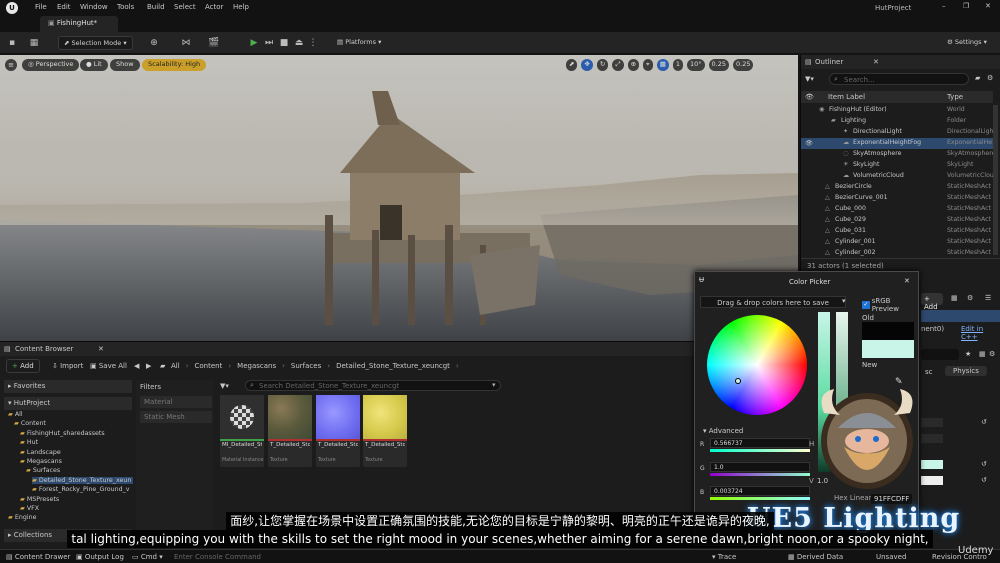 The height and width of the screenshot is (563, 1000). What do you see at coordinates (269, 43) in the screenshot?
I see `step-icon: ⏭` at bounding box center [269, 43].